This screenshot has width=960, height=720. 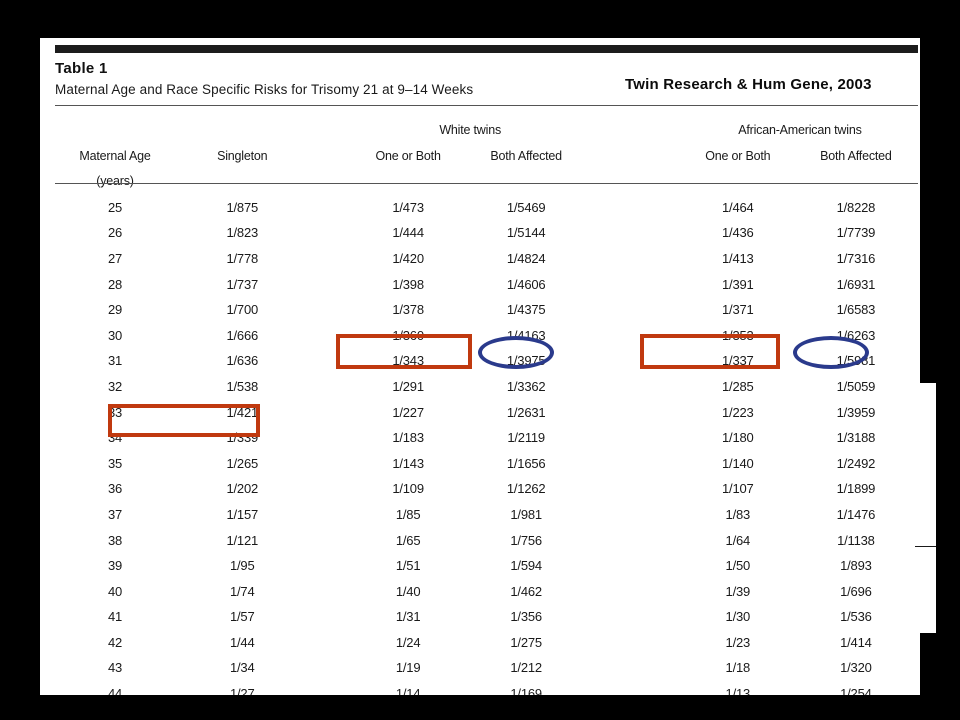 What do you see at coordinates (526, 233) in the screenshot?
I see `cell-white-both-affected: 1/5144` at bounding box center [526, 233].